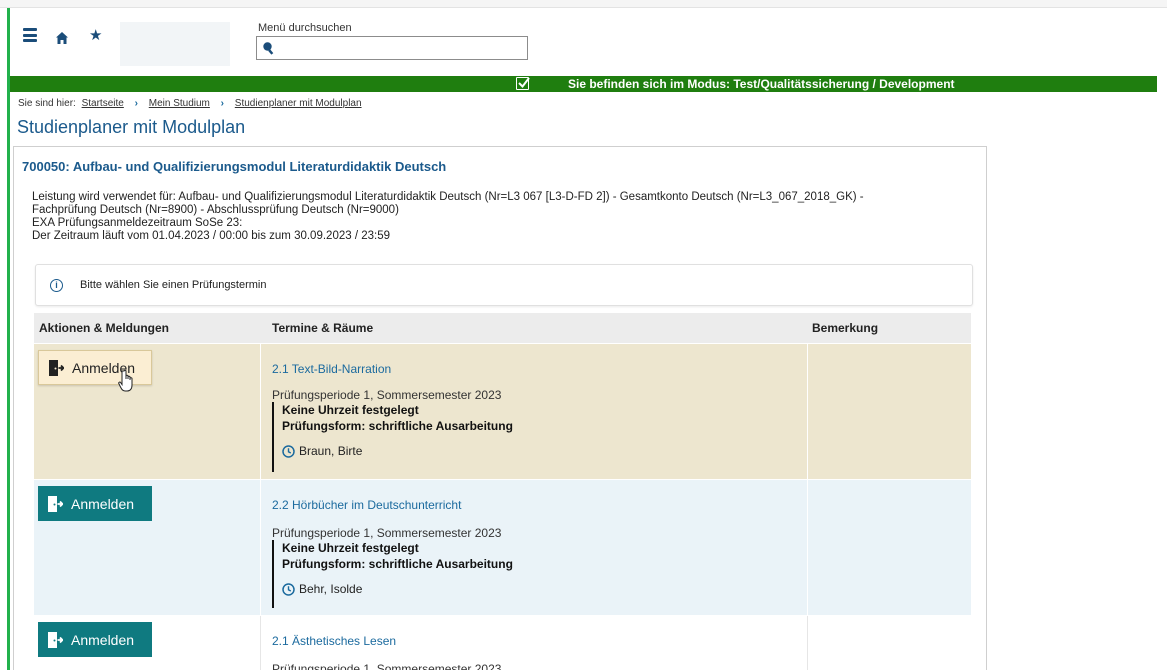  I want to click on logo, so click(175, 44).